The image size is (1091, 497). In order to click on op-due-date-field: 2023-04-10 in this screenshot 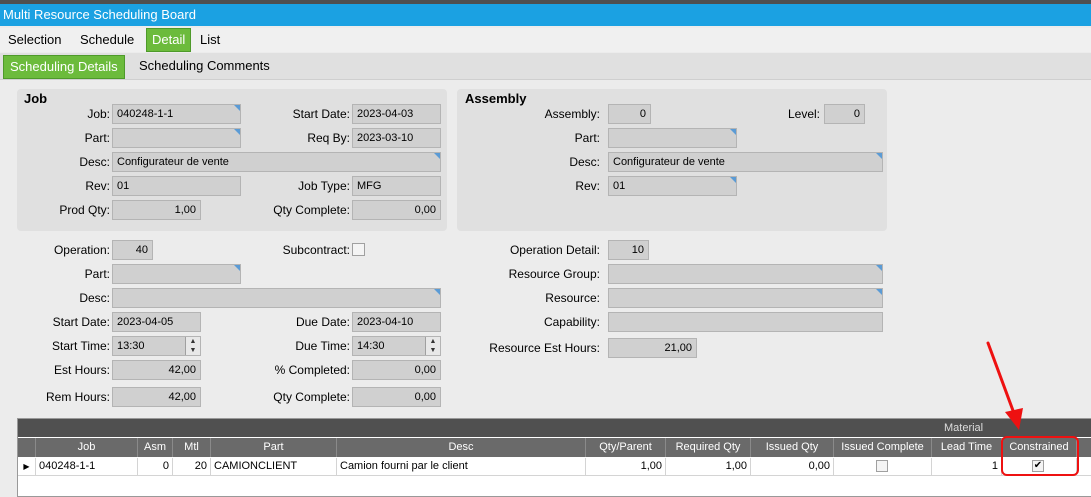, I will do `click(396, 322)`.